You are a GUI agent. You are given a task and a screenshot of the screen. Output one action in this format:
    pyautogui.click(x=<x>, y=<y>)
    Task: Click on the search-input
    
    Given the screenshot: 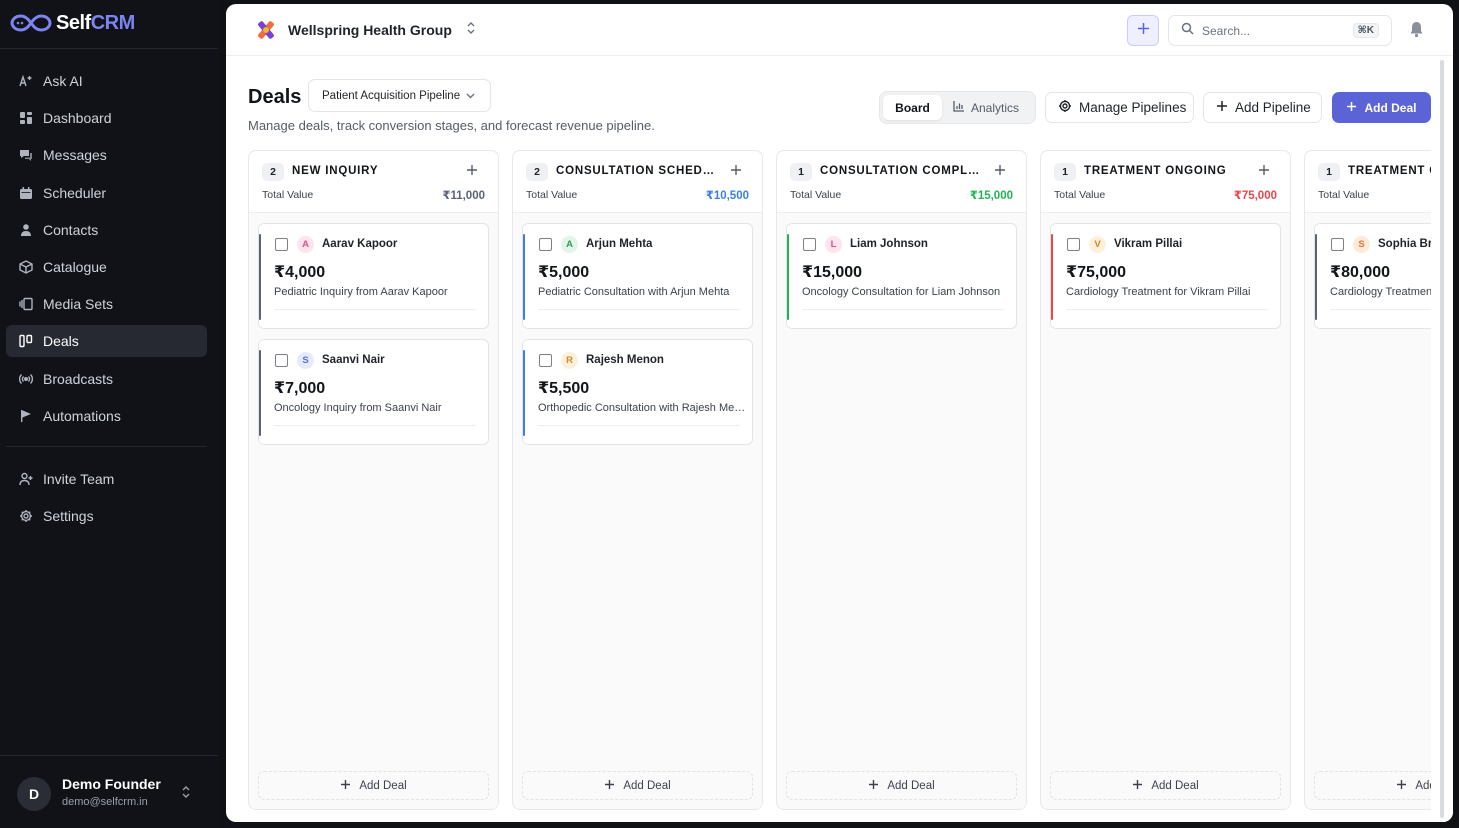 What is the action you would take?
    pyautogui.click(x=1272, y=30)
    